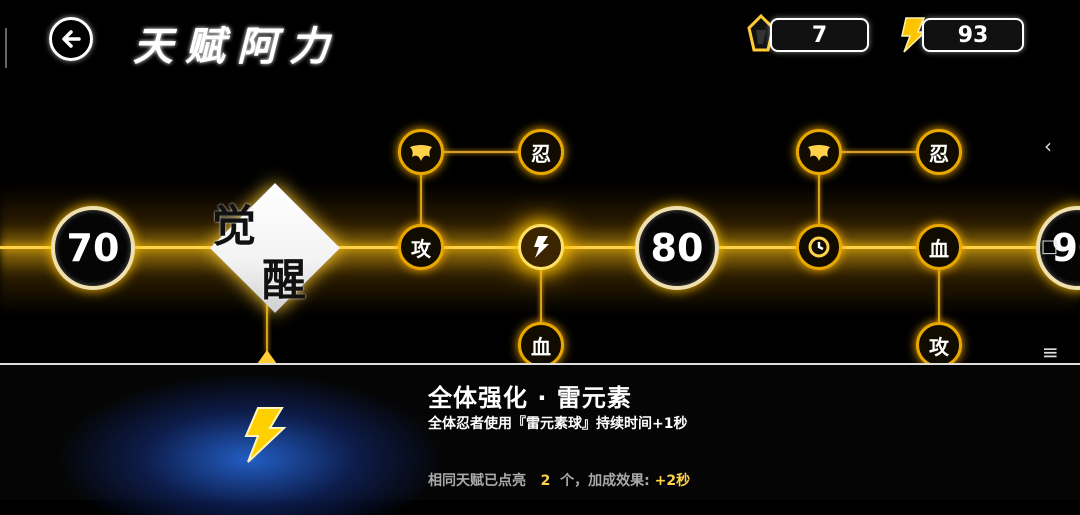 The width and height of the screenshot is (1080, 515). What do you see at coordinates (672, 481) in the screenshot?
I see `stat-bonus: +2秒` at bounding box center [672, 481].